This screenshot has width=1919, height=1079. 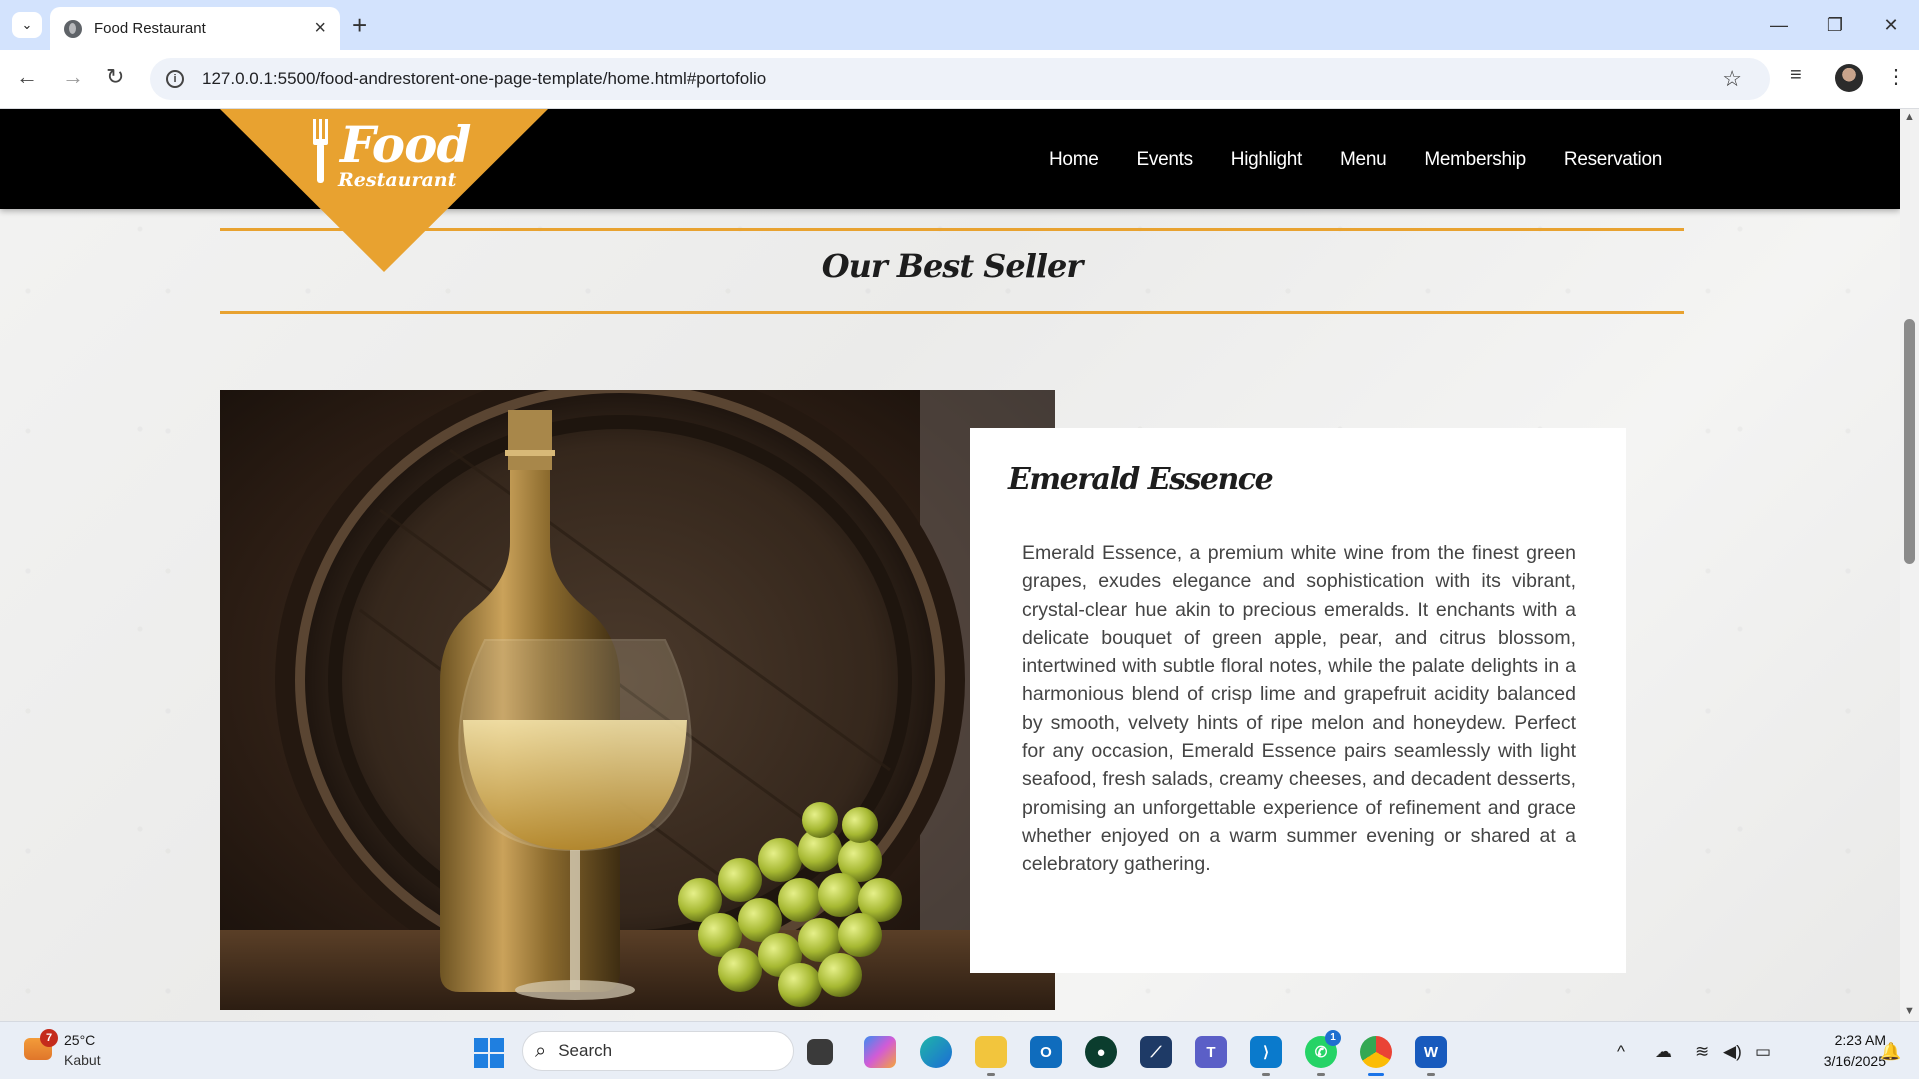 I want to click on title-rule-bottom, so click(x=952, y=312).